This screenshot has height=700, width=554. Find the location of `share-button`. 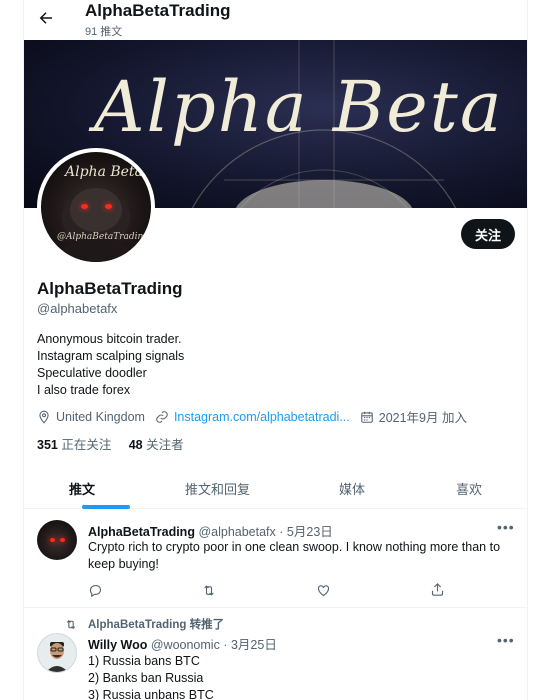

share-button is located at coordinates (437, 592).